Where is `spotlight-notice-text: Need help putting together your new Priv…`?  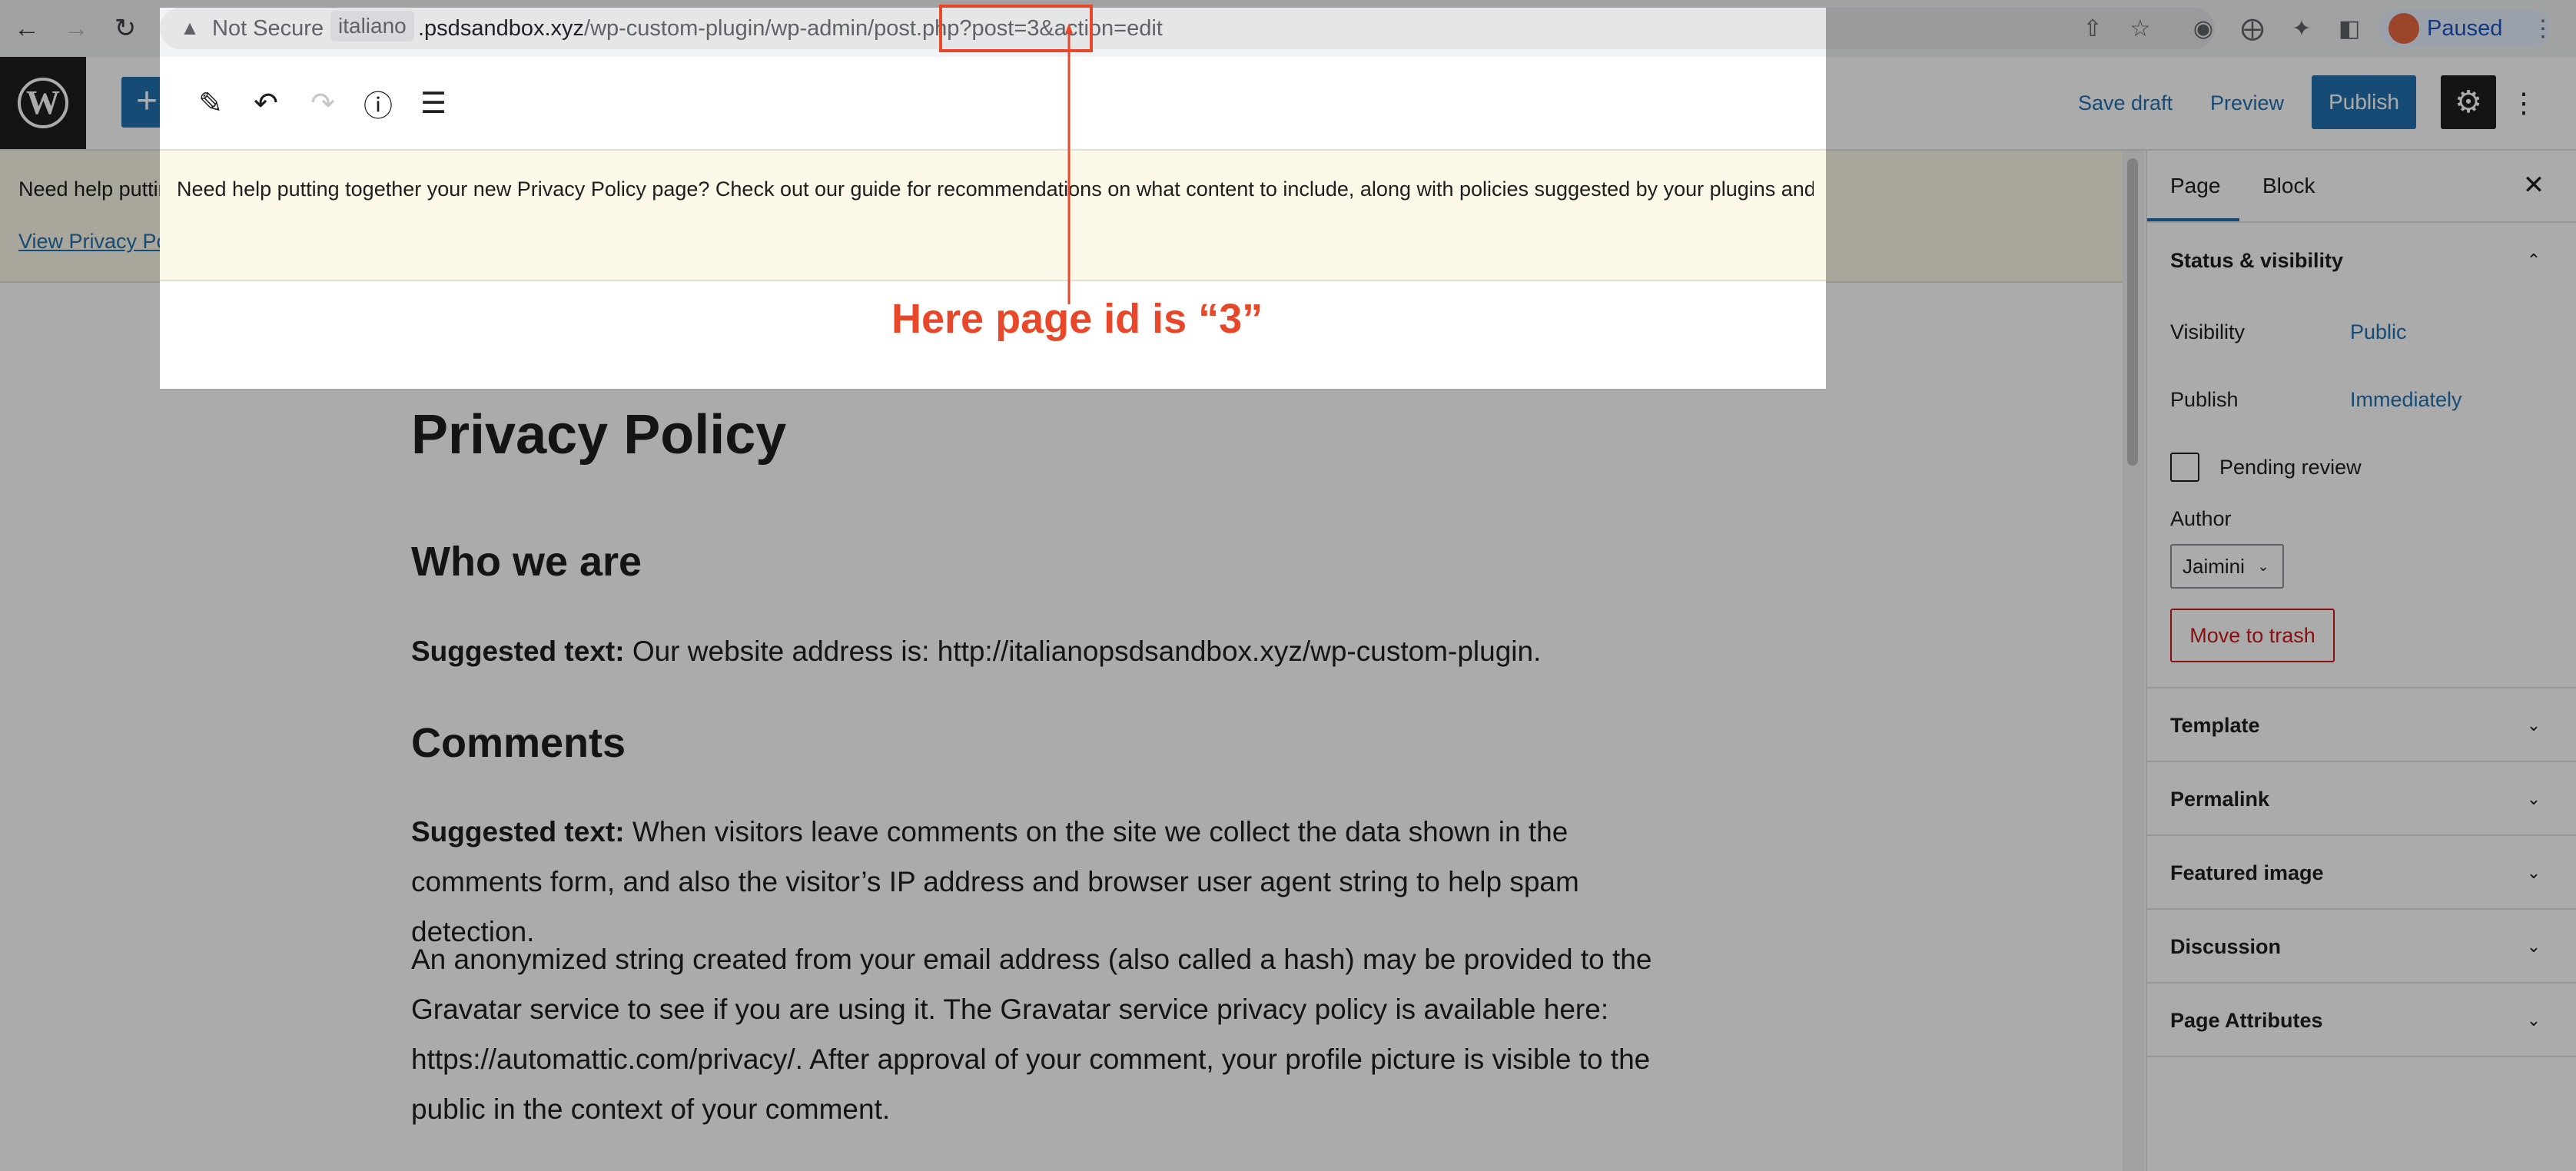 spotlight-notice-text: Need help putting together your new Priv… is located at coordinates (995, 189).